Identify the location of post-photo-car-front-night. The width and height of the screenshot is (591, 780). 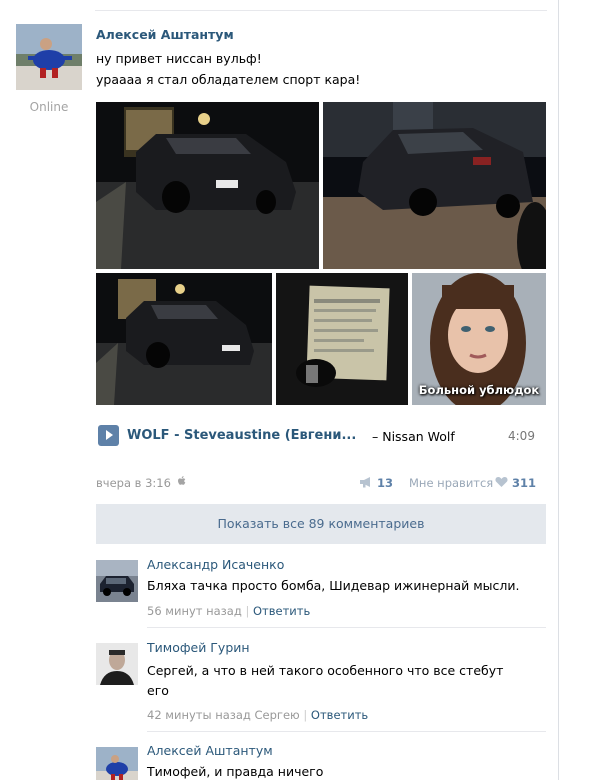
(207, 185).